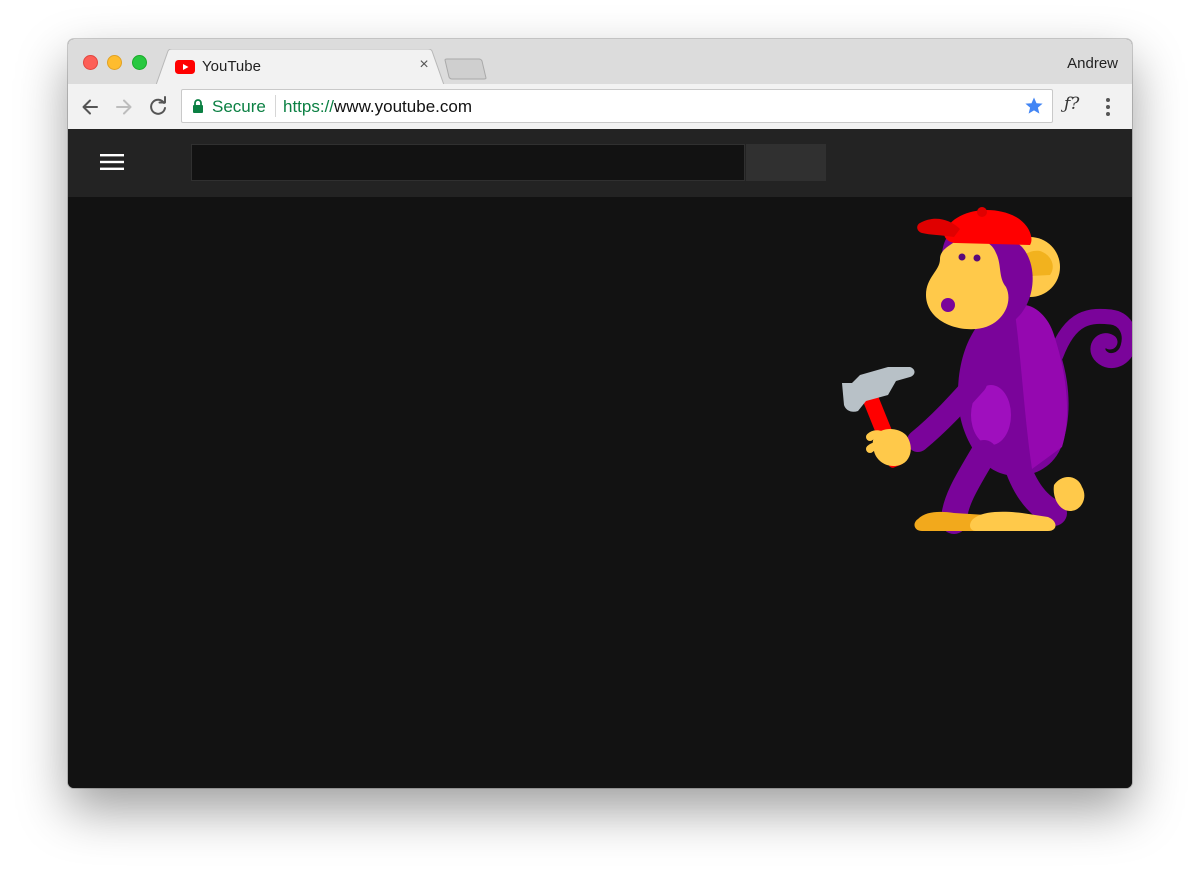 This screenshot has height=886, width=1200. Describe the element at coordinates (185, 67) in the screenshot. I see `youtube-favicon-icon` at that location.